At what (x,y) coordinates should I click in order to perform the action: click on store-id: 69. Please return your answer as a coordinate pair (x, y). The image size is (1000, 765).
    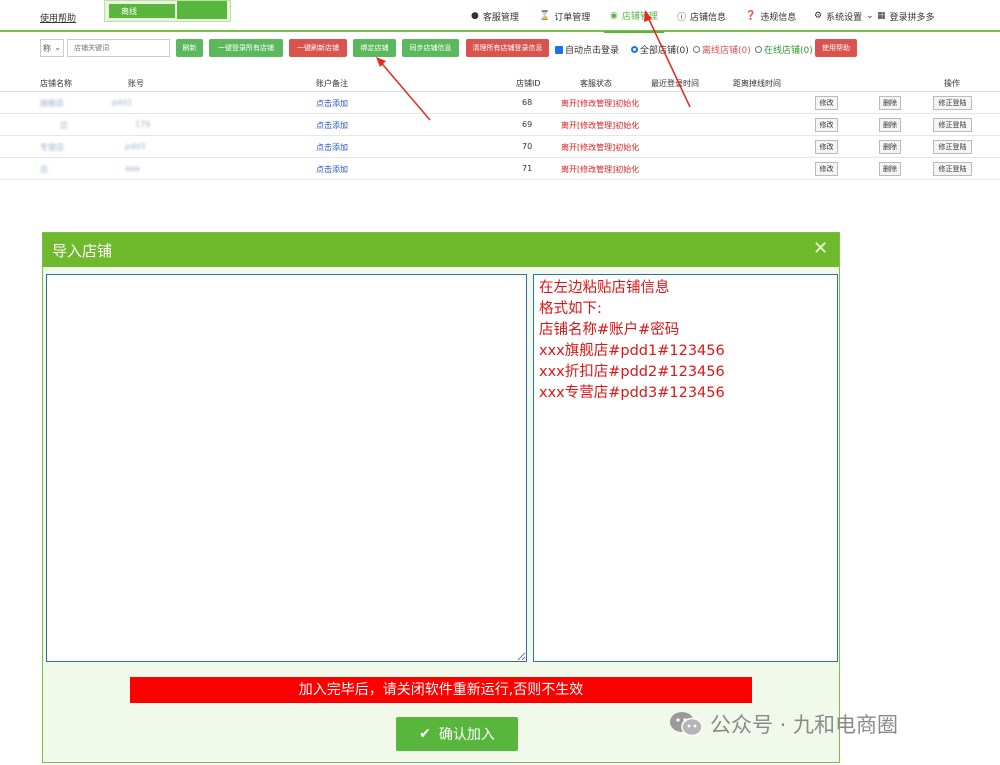
    Looking at the image, I should click on (527, 124).